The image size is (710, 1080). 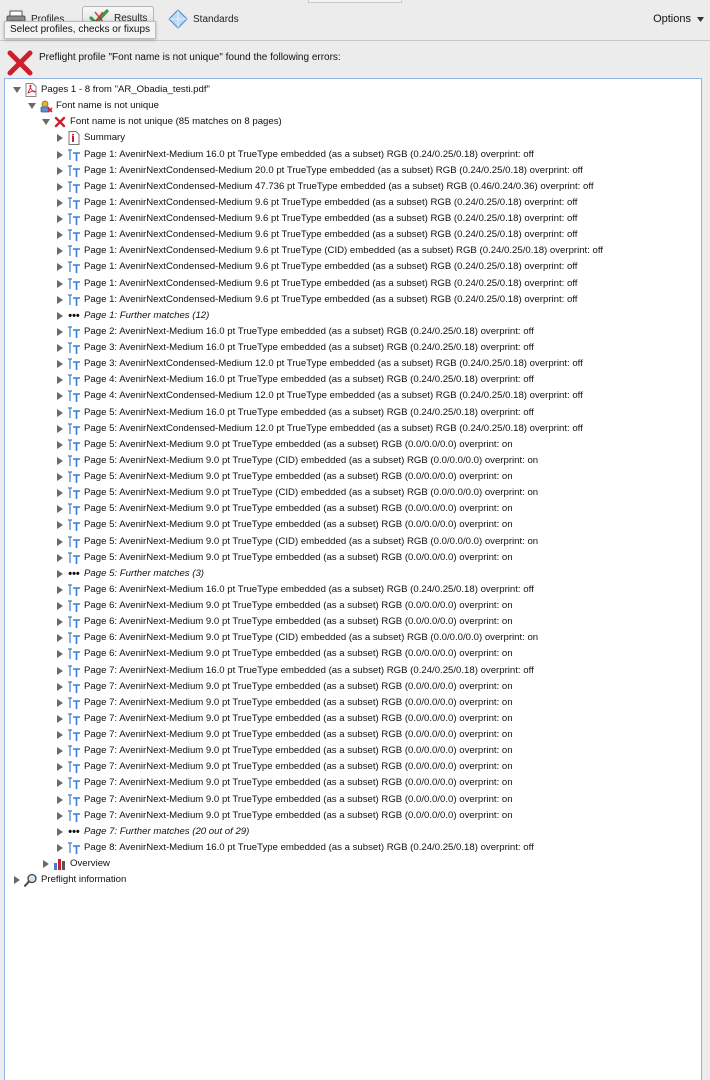 I want to click on tree-row: Font name is not unique, so click(x=353, y=106).